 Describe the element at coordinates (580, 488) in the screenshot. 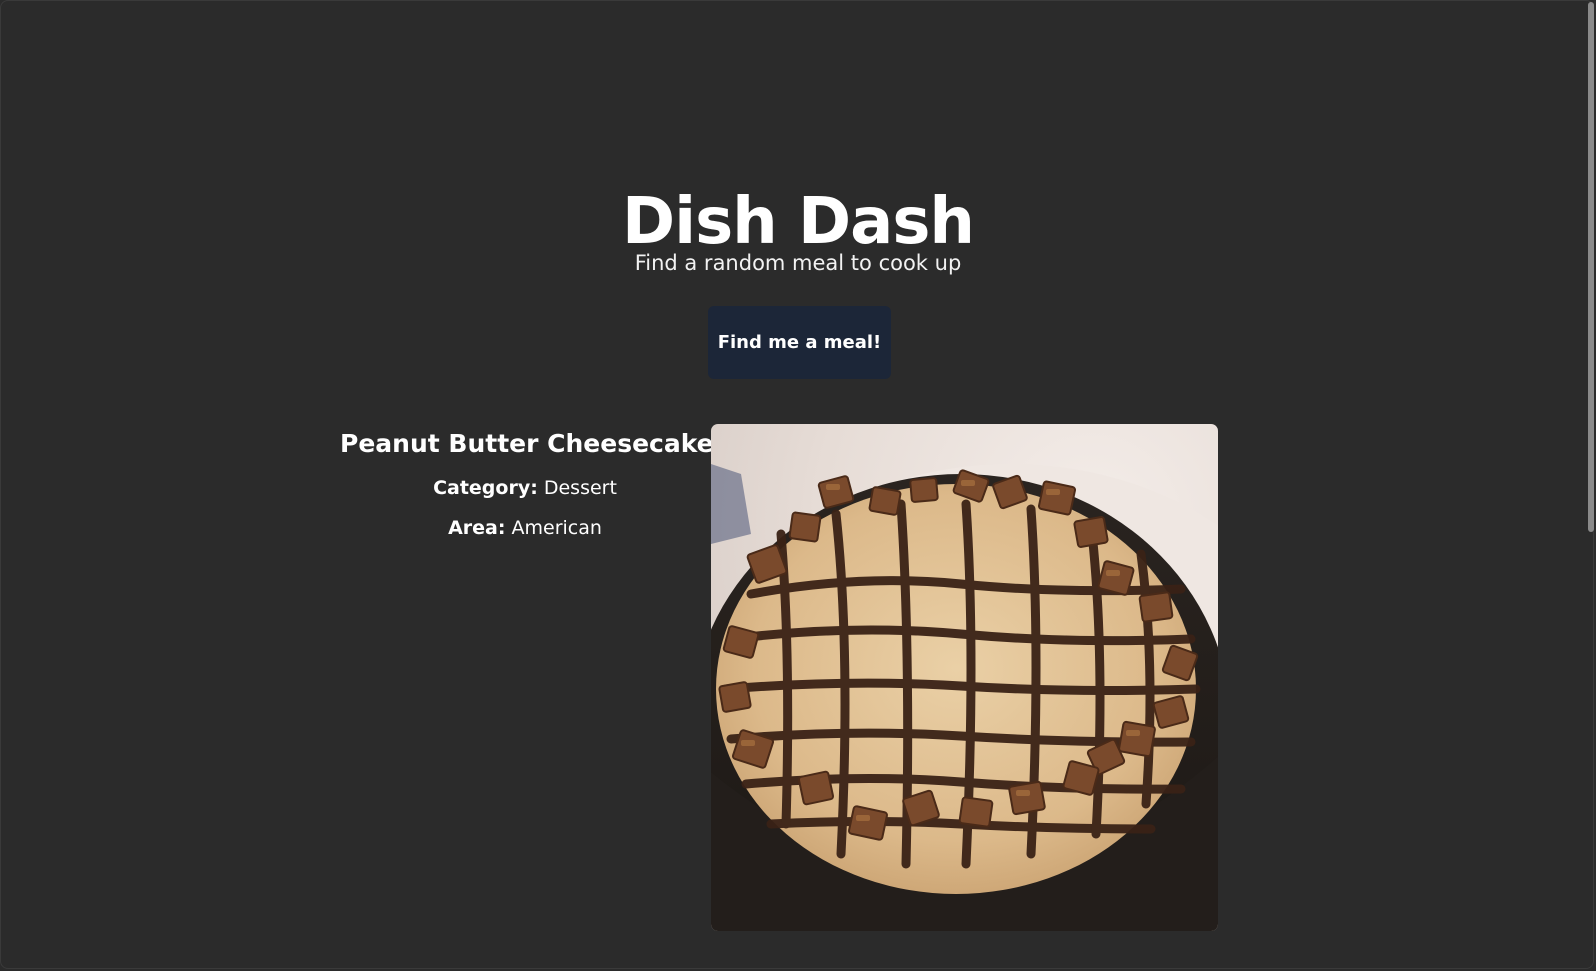

I see `category-value: Dessert` at that location.